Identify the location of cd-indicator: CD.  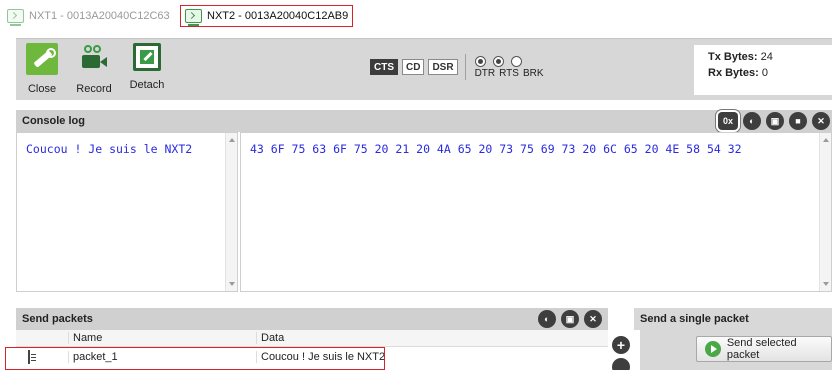
(413, 67).